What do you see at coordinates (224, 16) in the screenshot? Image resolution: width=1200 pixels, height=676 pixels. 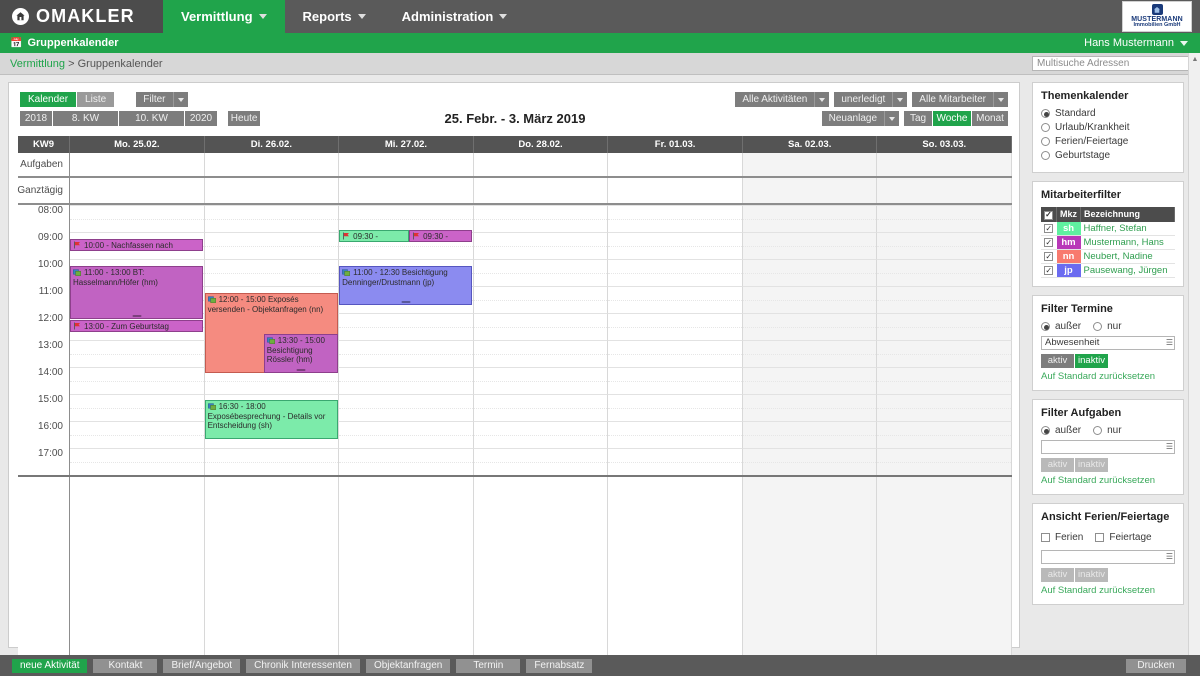 I see `nav-item-vermittlung: Vermittlung` at bounding box center [224, 16].